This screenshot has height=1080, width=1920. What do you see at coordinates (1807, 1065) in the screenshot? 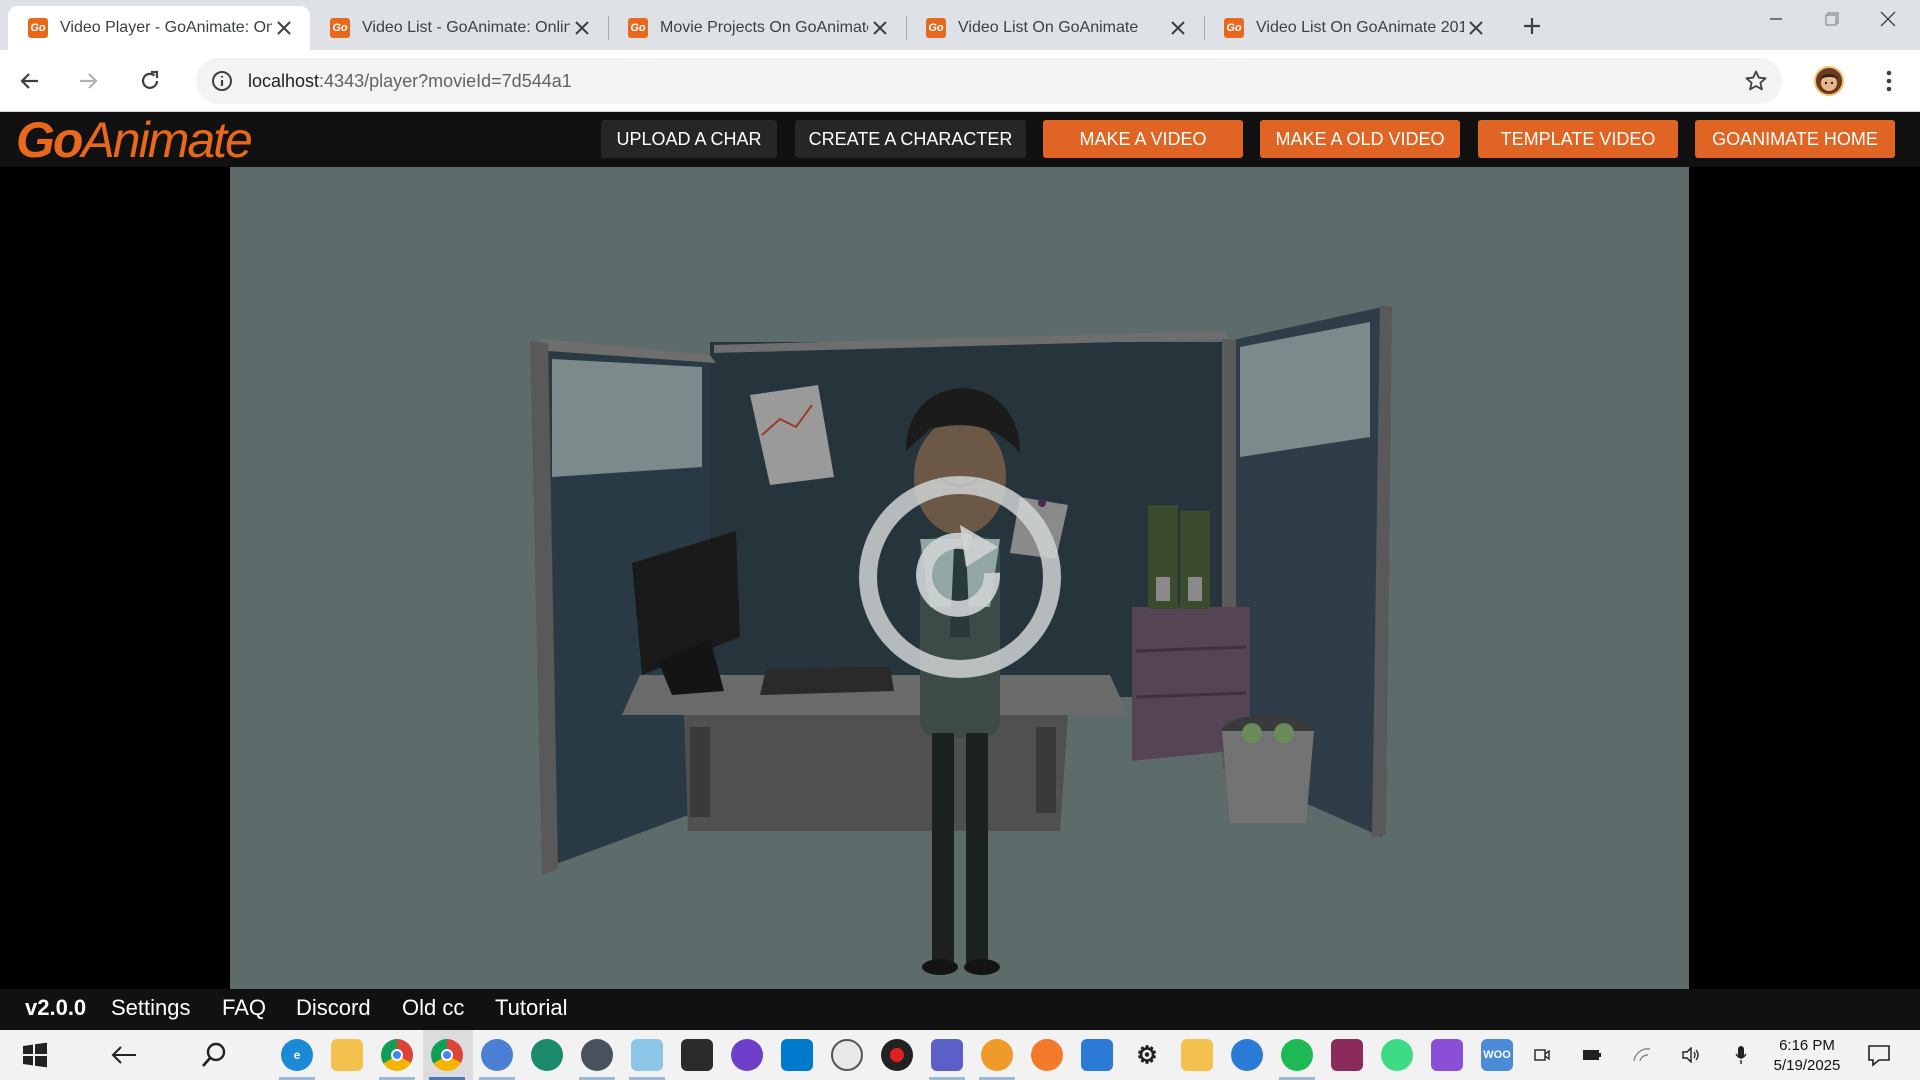
I see `clock-date: 5/19/2025` at bounding box center [1807, 1065].